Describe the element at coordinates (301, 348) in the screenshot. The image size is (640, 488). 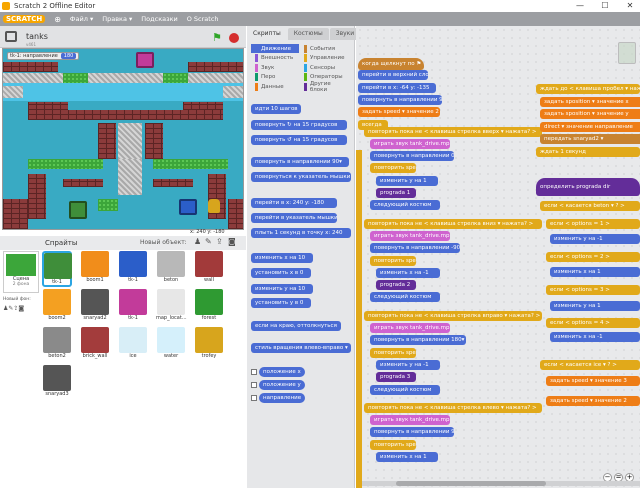
I see `palette-block: стиль вращения влево-вправо ▾` at that location.